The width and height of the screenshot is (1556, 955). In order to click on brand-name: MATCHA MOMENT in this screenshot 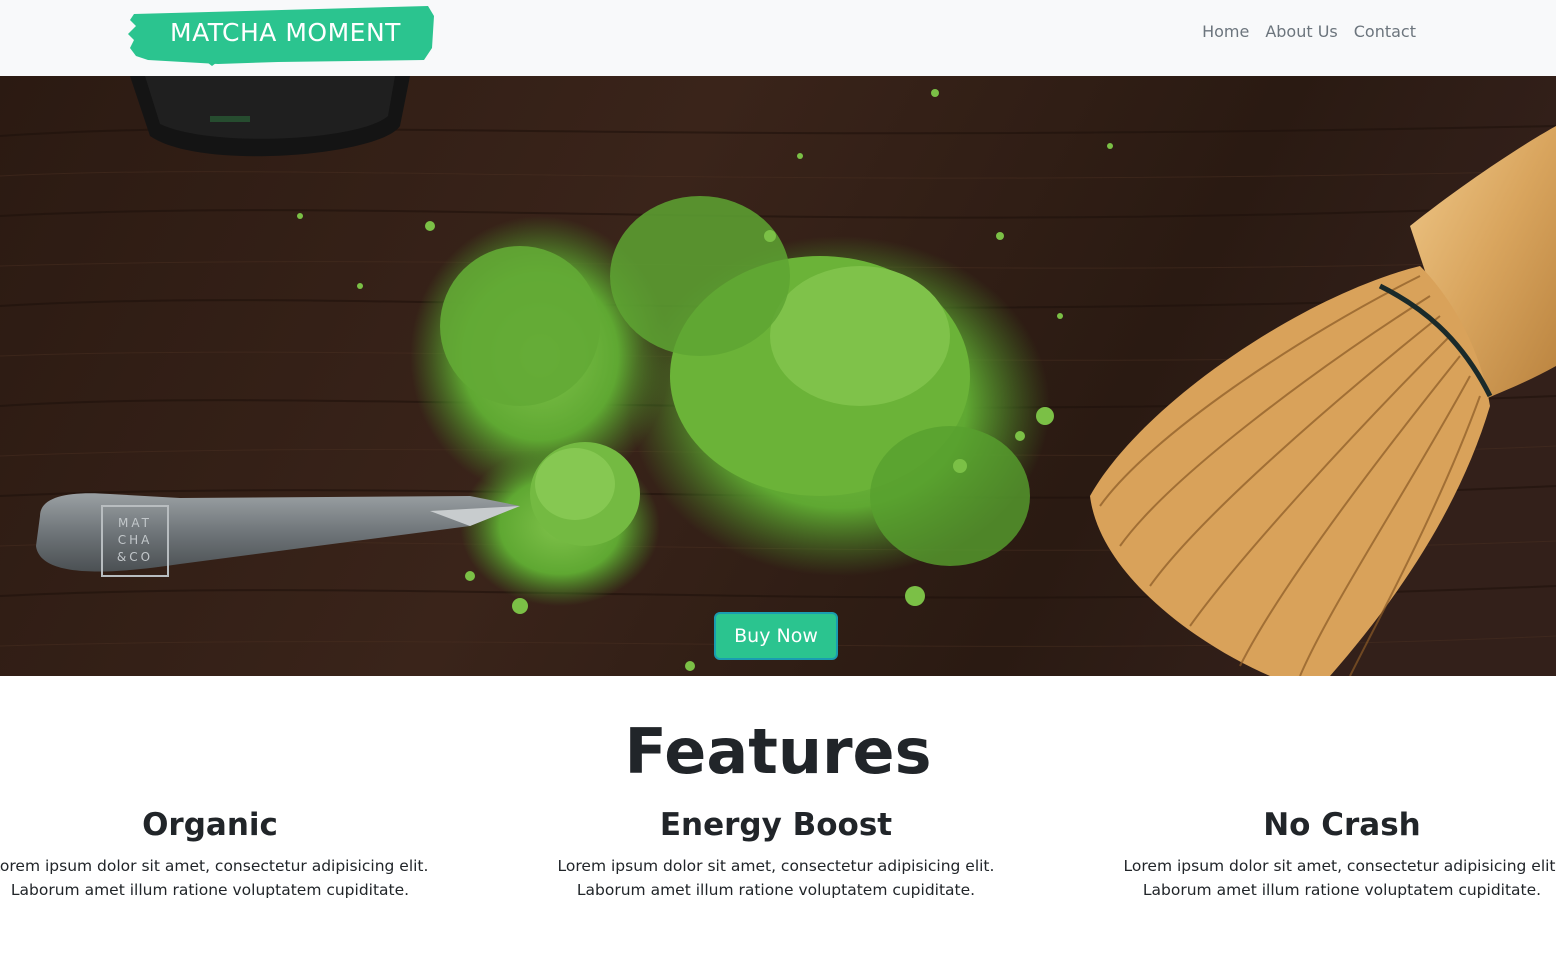, I will do `click(285, 32)`.